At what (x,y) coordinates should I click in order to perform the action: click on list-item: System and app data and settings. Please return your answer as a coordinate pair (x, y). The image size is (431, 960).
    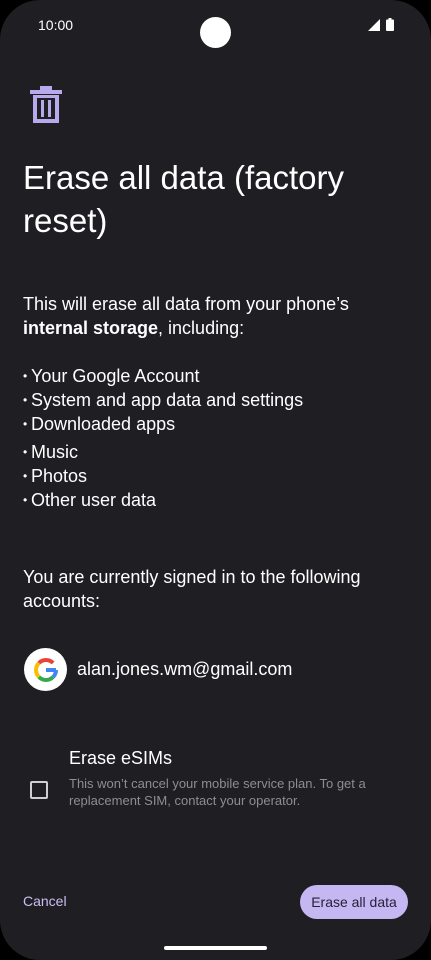
    Looking at the image, I should click on (163, 400).